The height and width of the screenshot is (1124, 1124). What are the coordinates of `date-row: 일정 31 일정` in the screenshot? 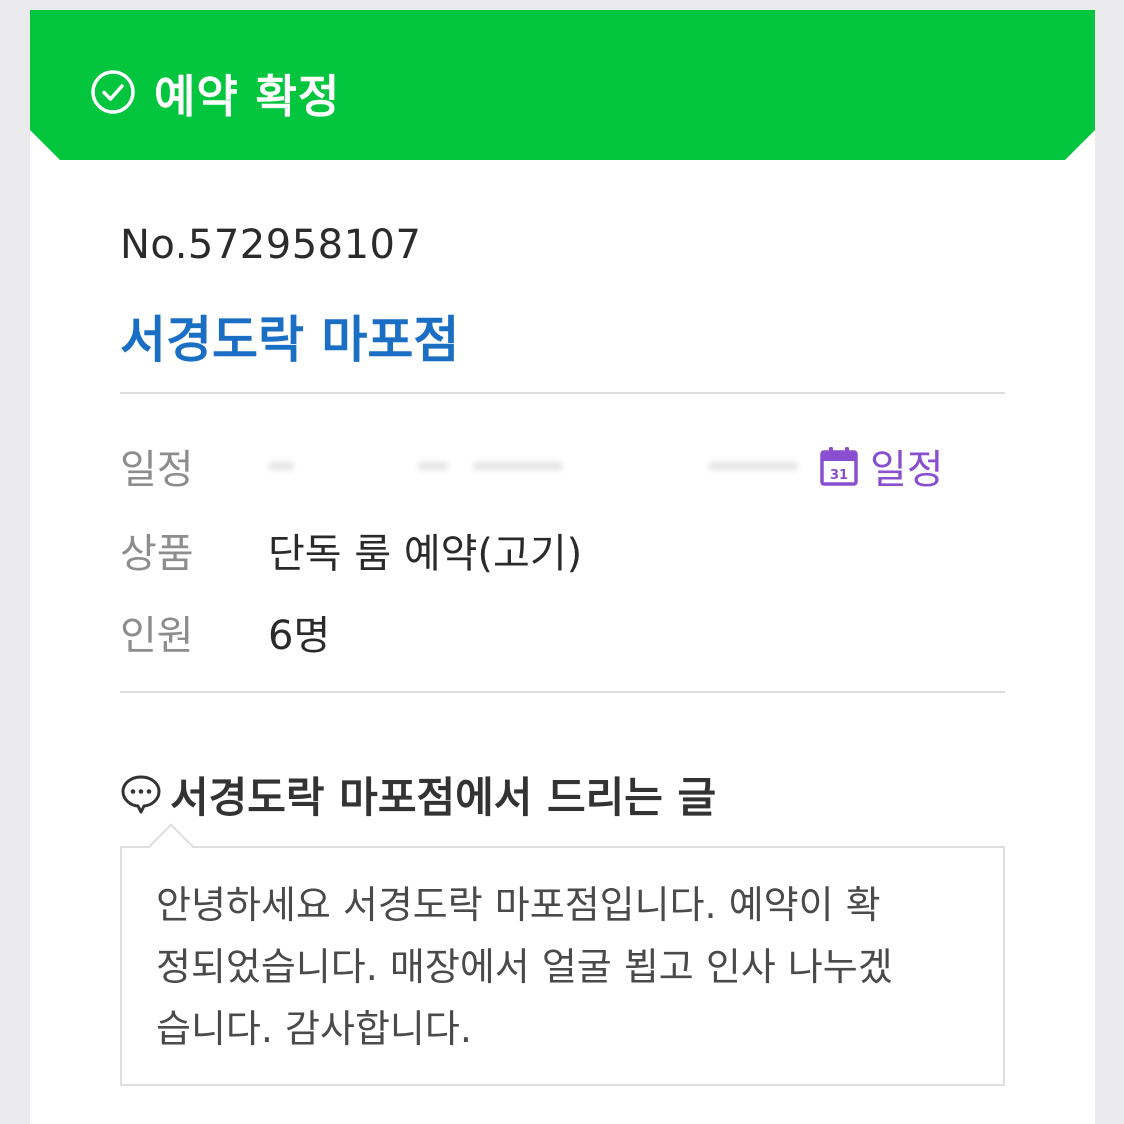 It's located at (532, 466).